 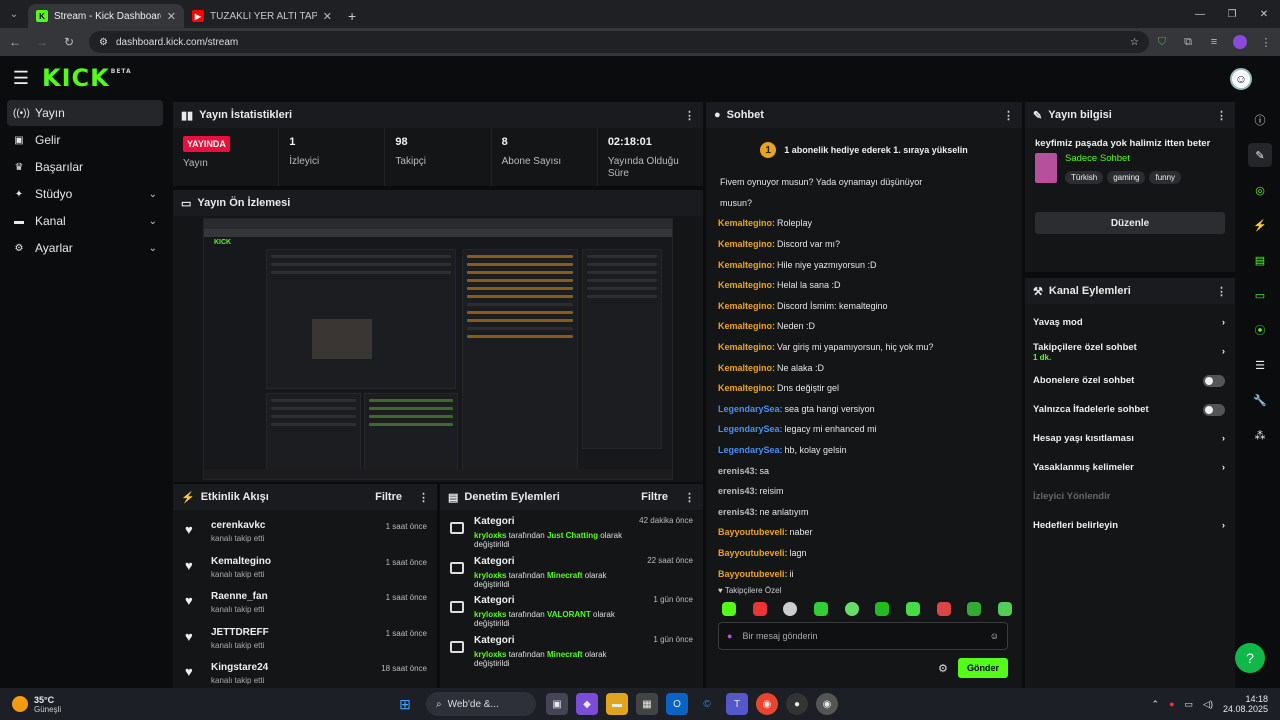 What do you see at coordinates (1260, 400) in the screenshot?
I see `wrench-icon: 🔧` at bounding box center [1260, 400].